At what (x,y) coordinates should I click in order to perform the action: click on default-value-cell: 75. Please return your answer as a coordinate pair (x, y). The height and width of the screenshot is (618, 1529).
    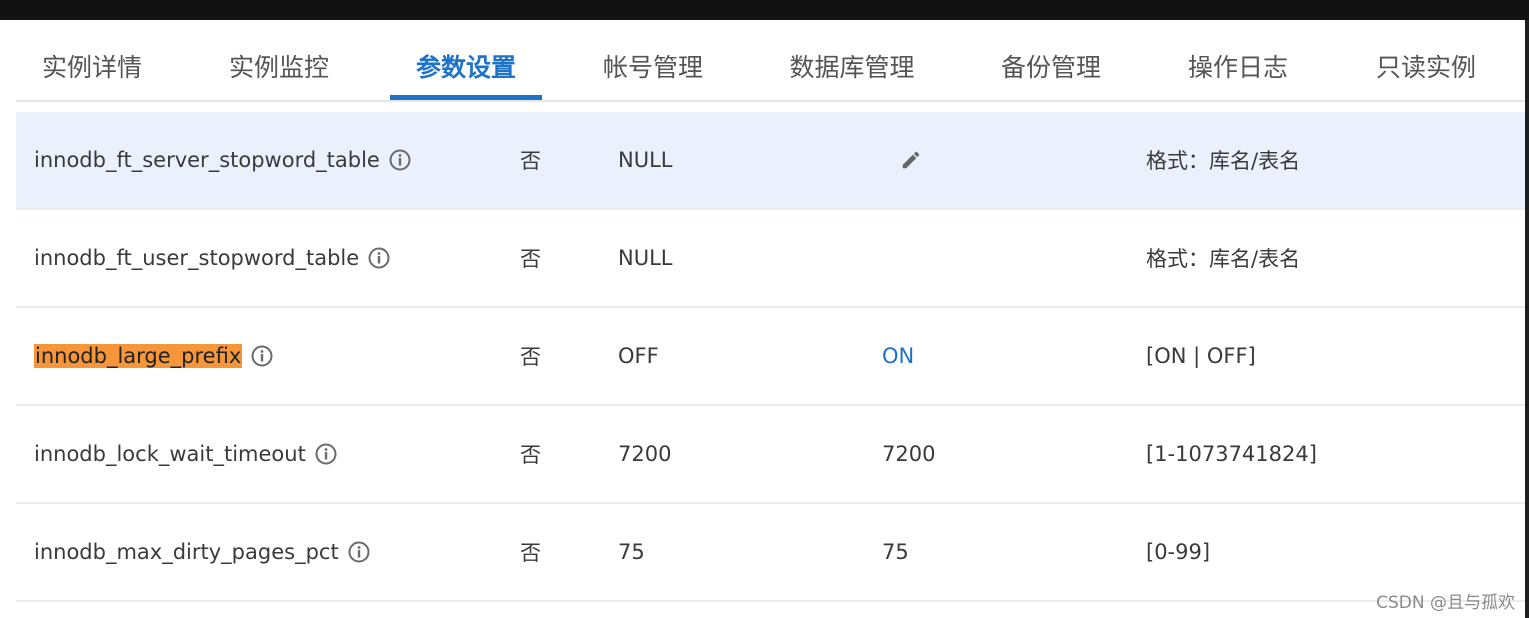
    Looking at the image, I should click on (631, 552).